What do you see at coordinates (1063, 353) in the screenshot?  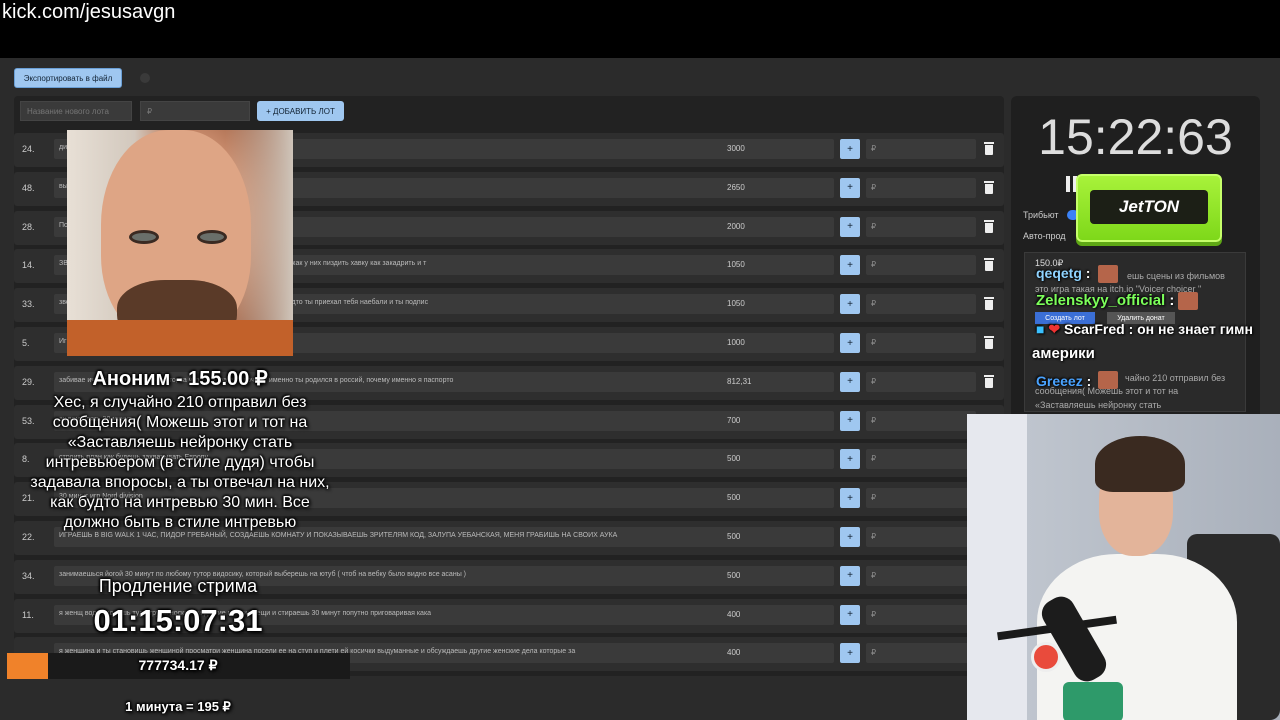 I see `chat-message-continued: америки` at bounding box center [1063, 353].